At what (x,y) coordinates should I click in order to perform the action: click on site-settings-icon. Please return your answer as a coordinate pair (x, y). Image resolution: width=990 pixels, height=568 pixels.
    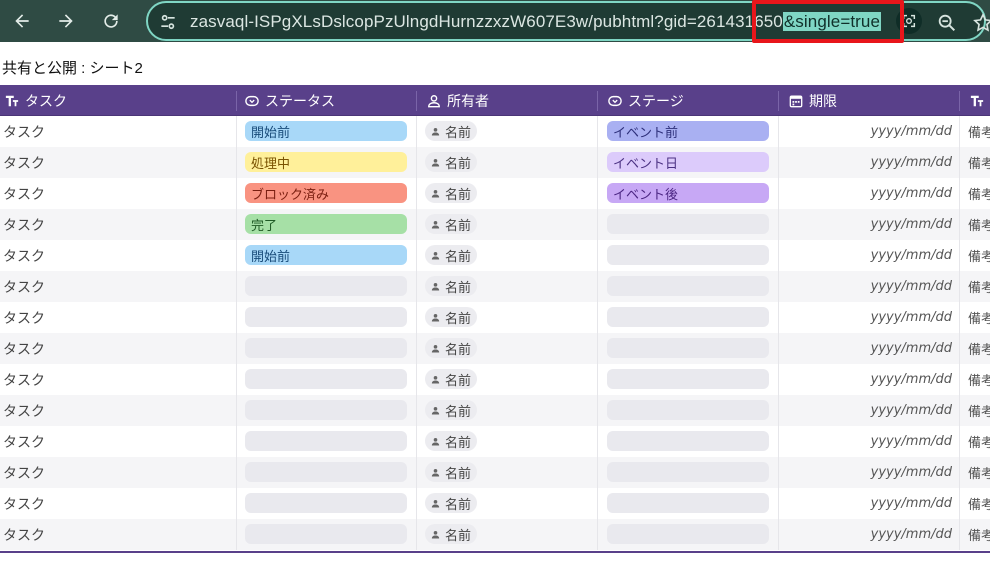
    Looking at the image, I should click on (168, 22).